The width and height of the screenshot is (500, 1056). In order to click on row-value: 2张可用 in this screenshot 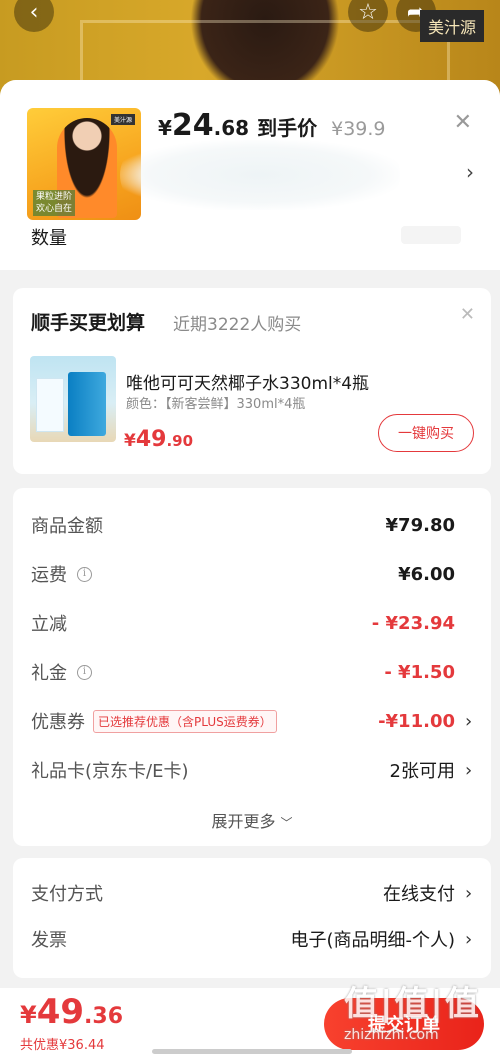, I will do `click(422, 771)`.